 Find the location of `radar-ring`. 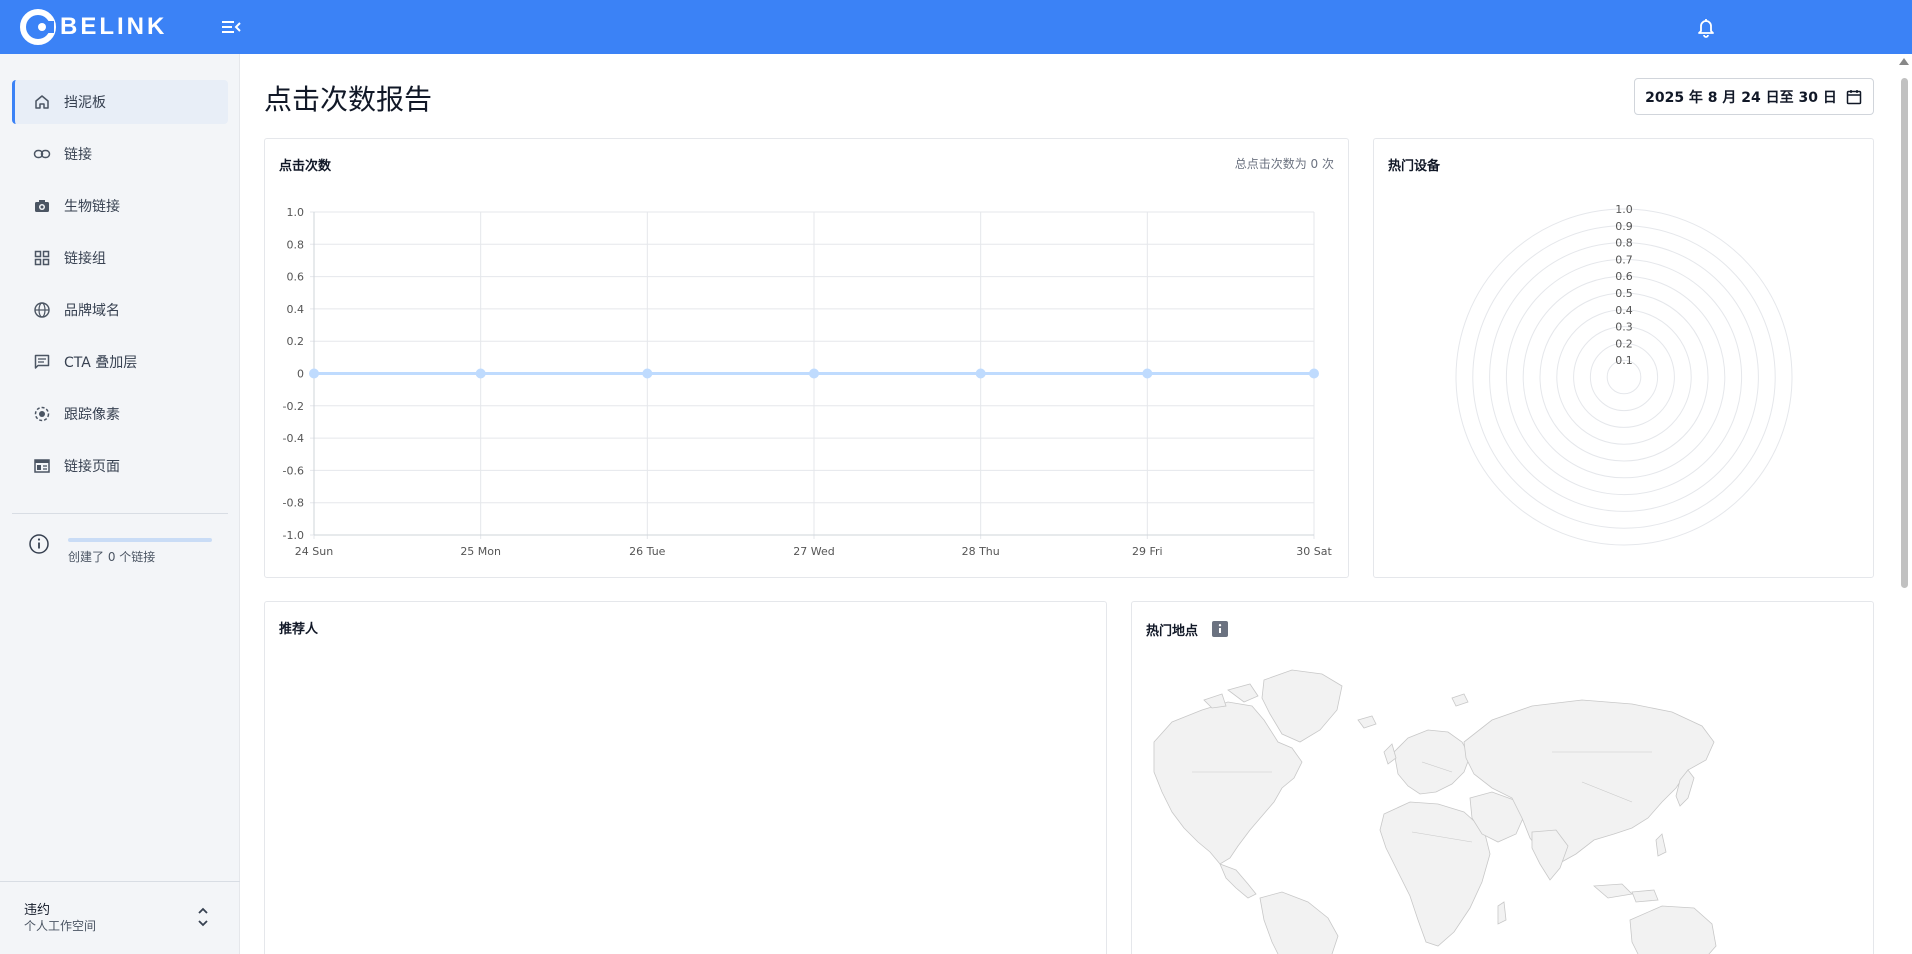

radar-ring is located at coordinates (1624, 377).